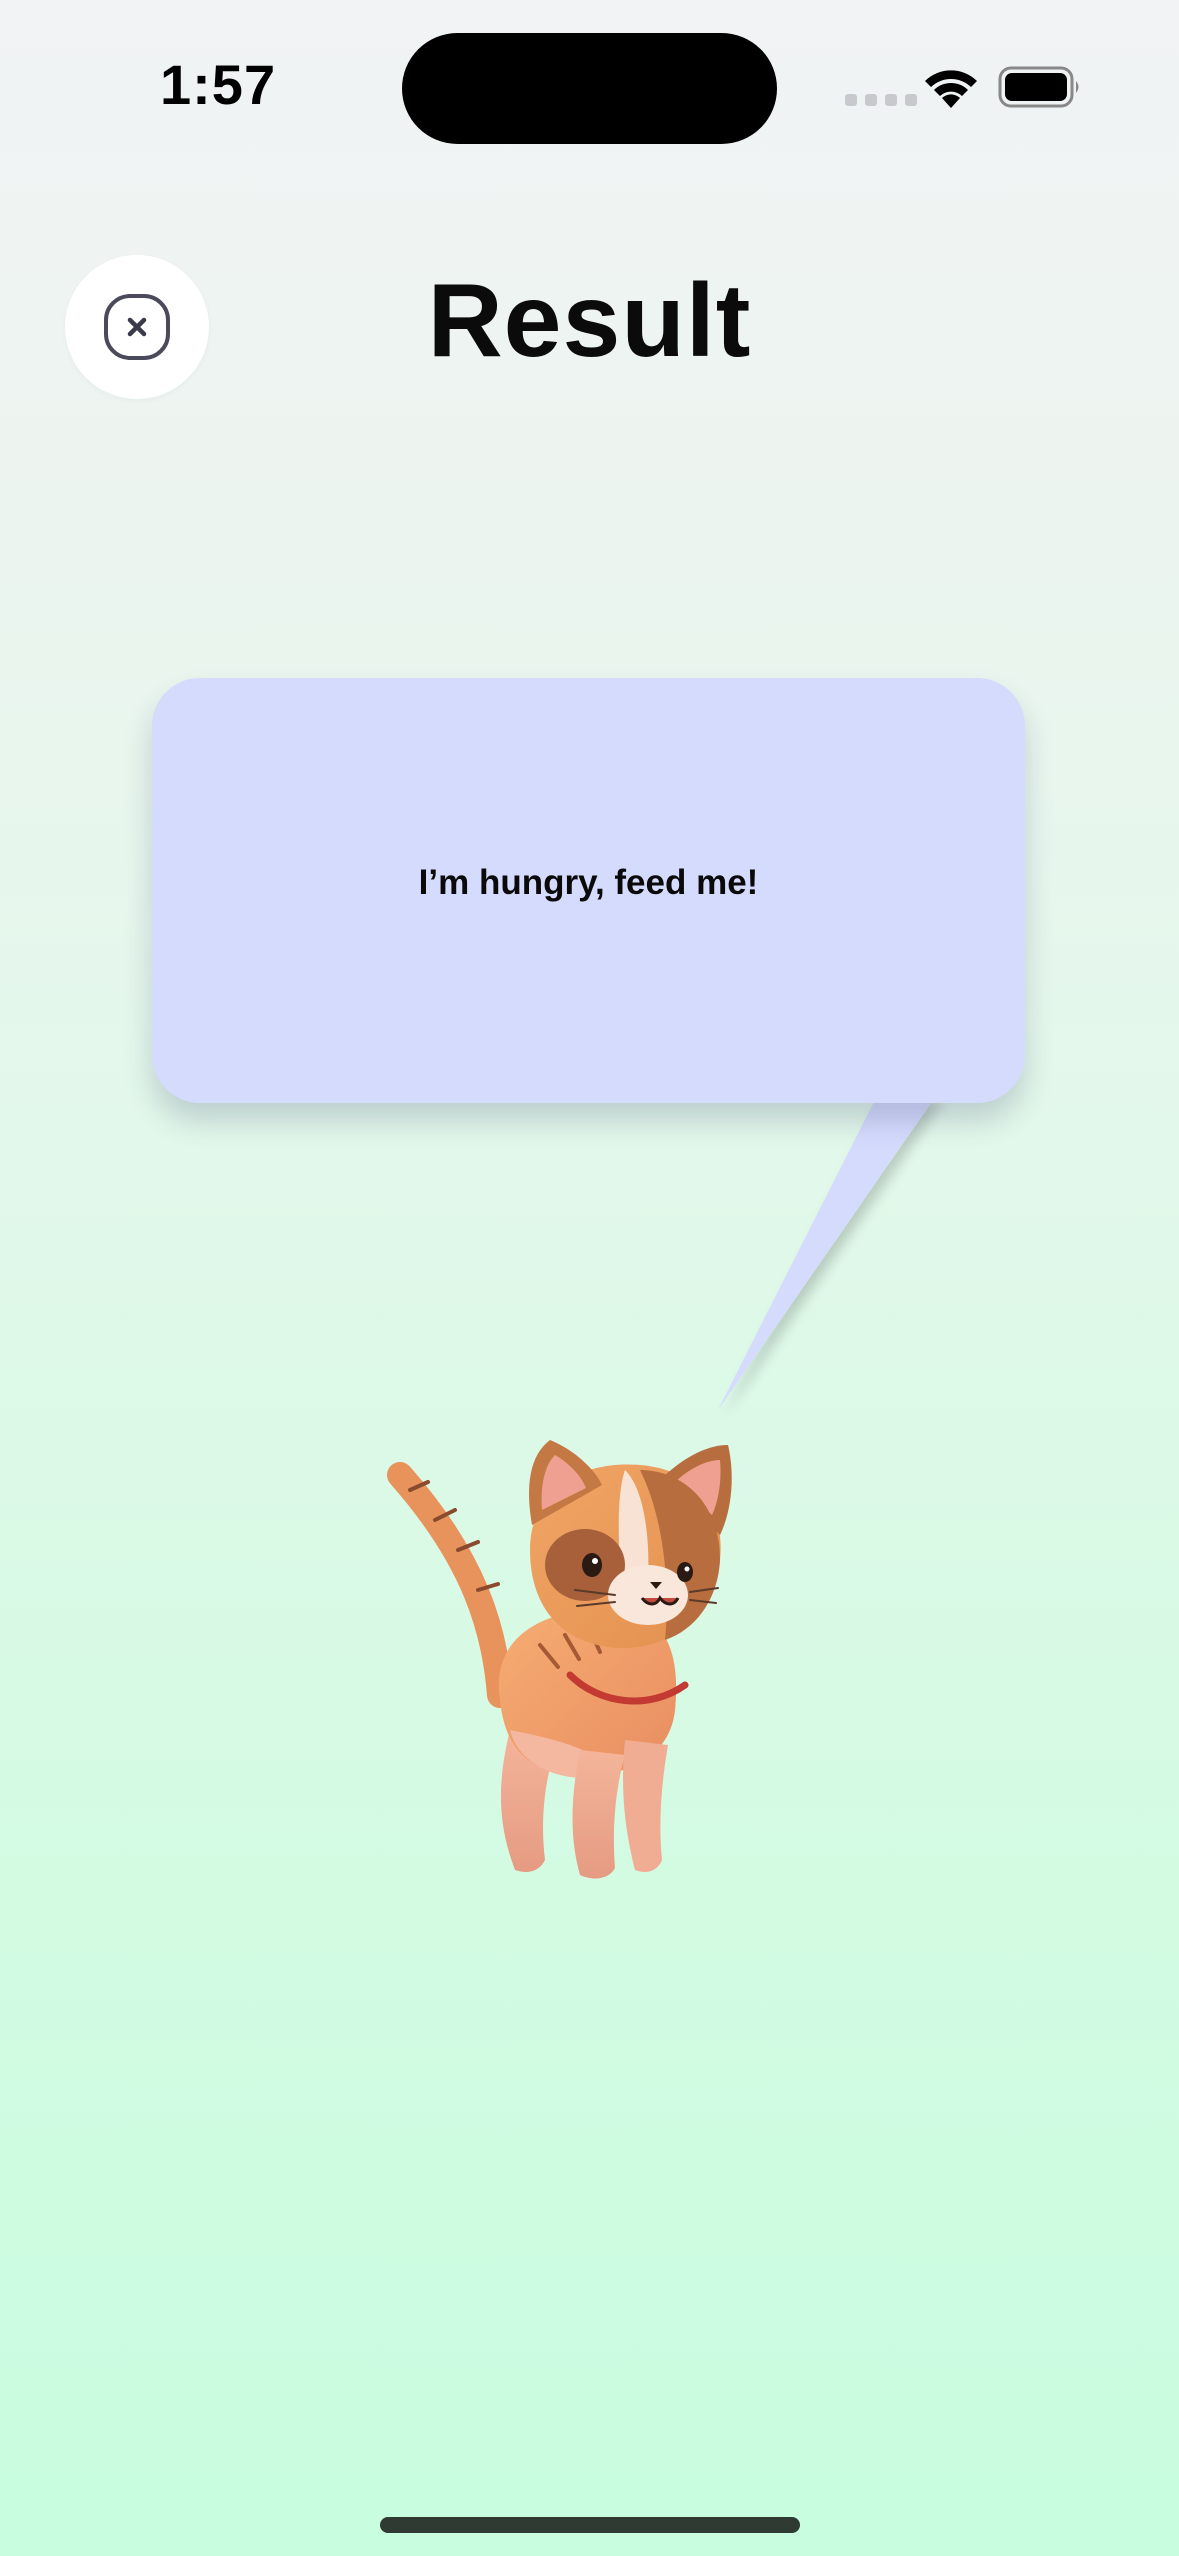 This screenshot has width=1179, height=2556. I want to click on cellular-icon, so click(881, 100).